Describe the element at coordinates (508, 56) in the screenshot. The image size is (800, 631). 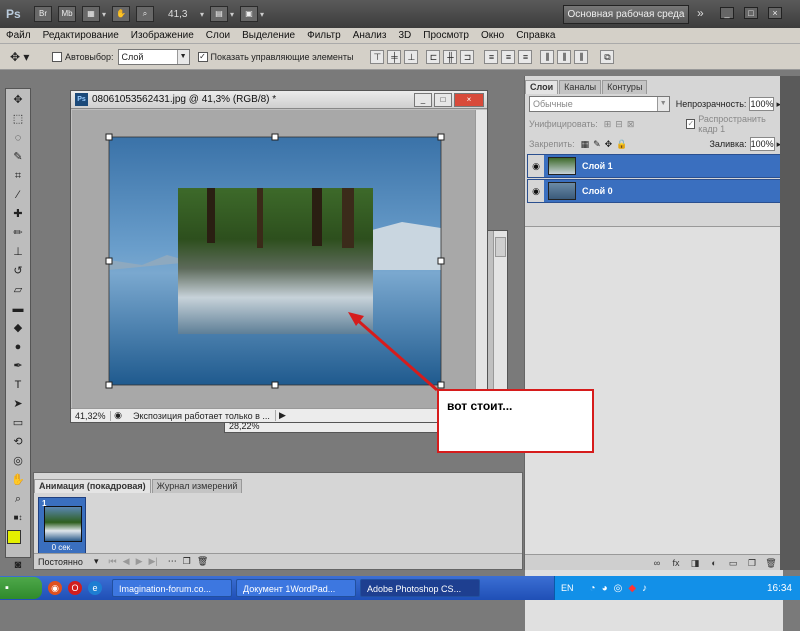
I see `distribute-vcenter-icon: ≡` at that location.